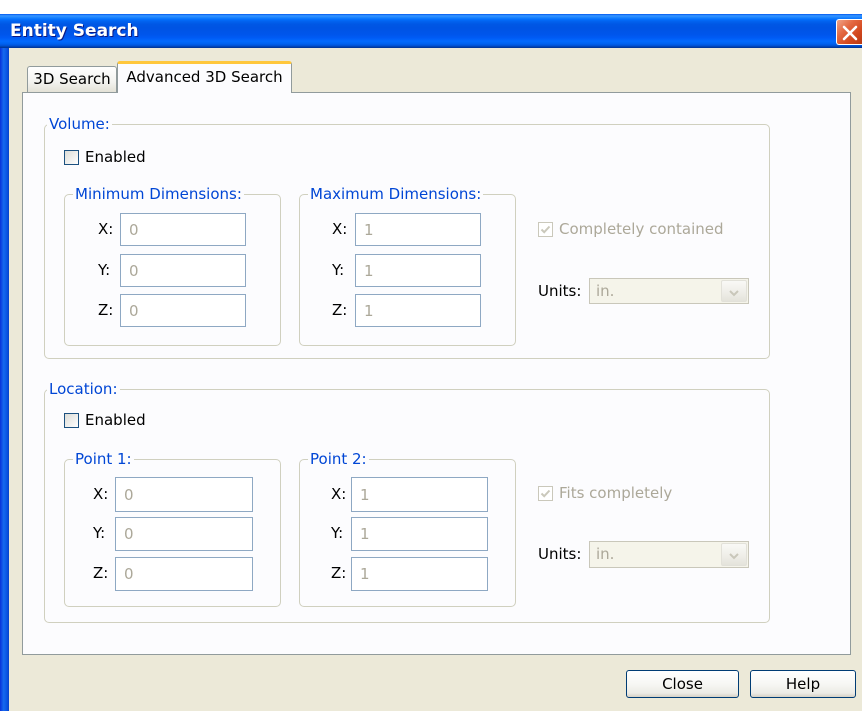 This screenshot has width=862, height=711. What do you see at coordinates (184, 494) in the screenshot?
I see `point1-x-input` at bounding box center [184, 494].